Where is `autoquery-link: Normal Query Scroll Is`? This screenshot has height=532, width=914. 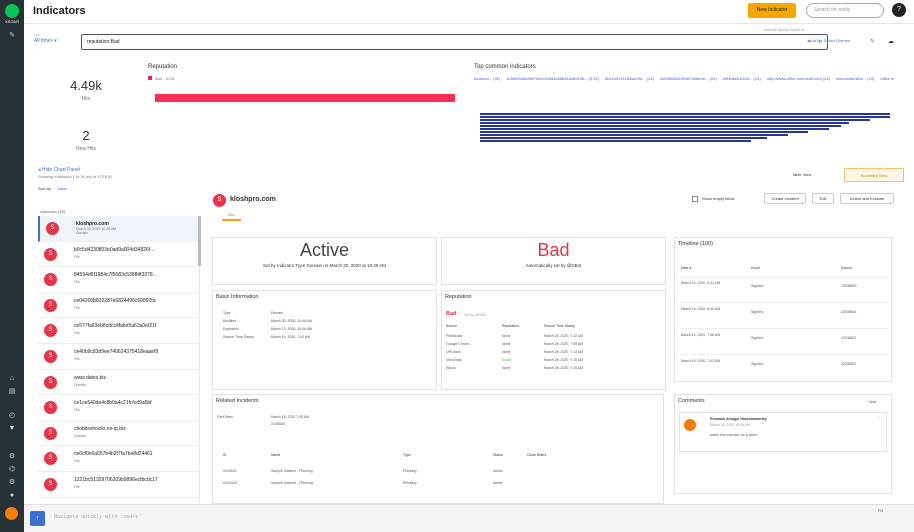 autoquery-link: Normal Query Scroll Is is located at coordinates (784, 29).